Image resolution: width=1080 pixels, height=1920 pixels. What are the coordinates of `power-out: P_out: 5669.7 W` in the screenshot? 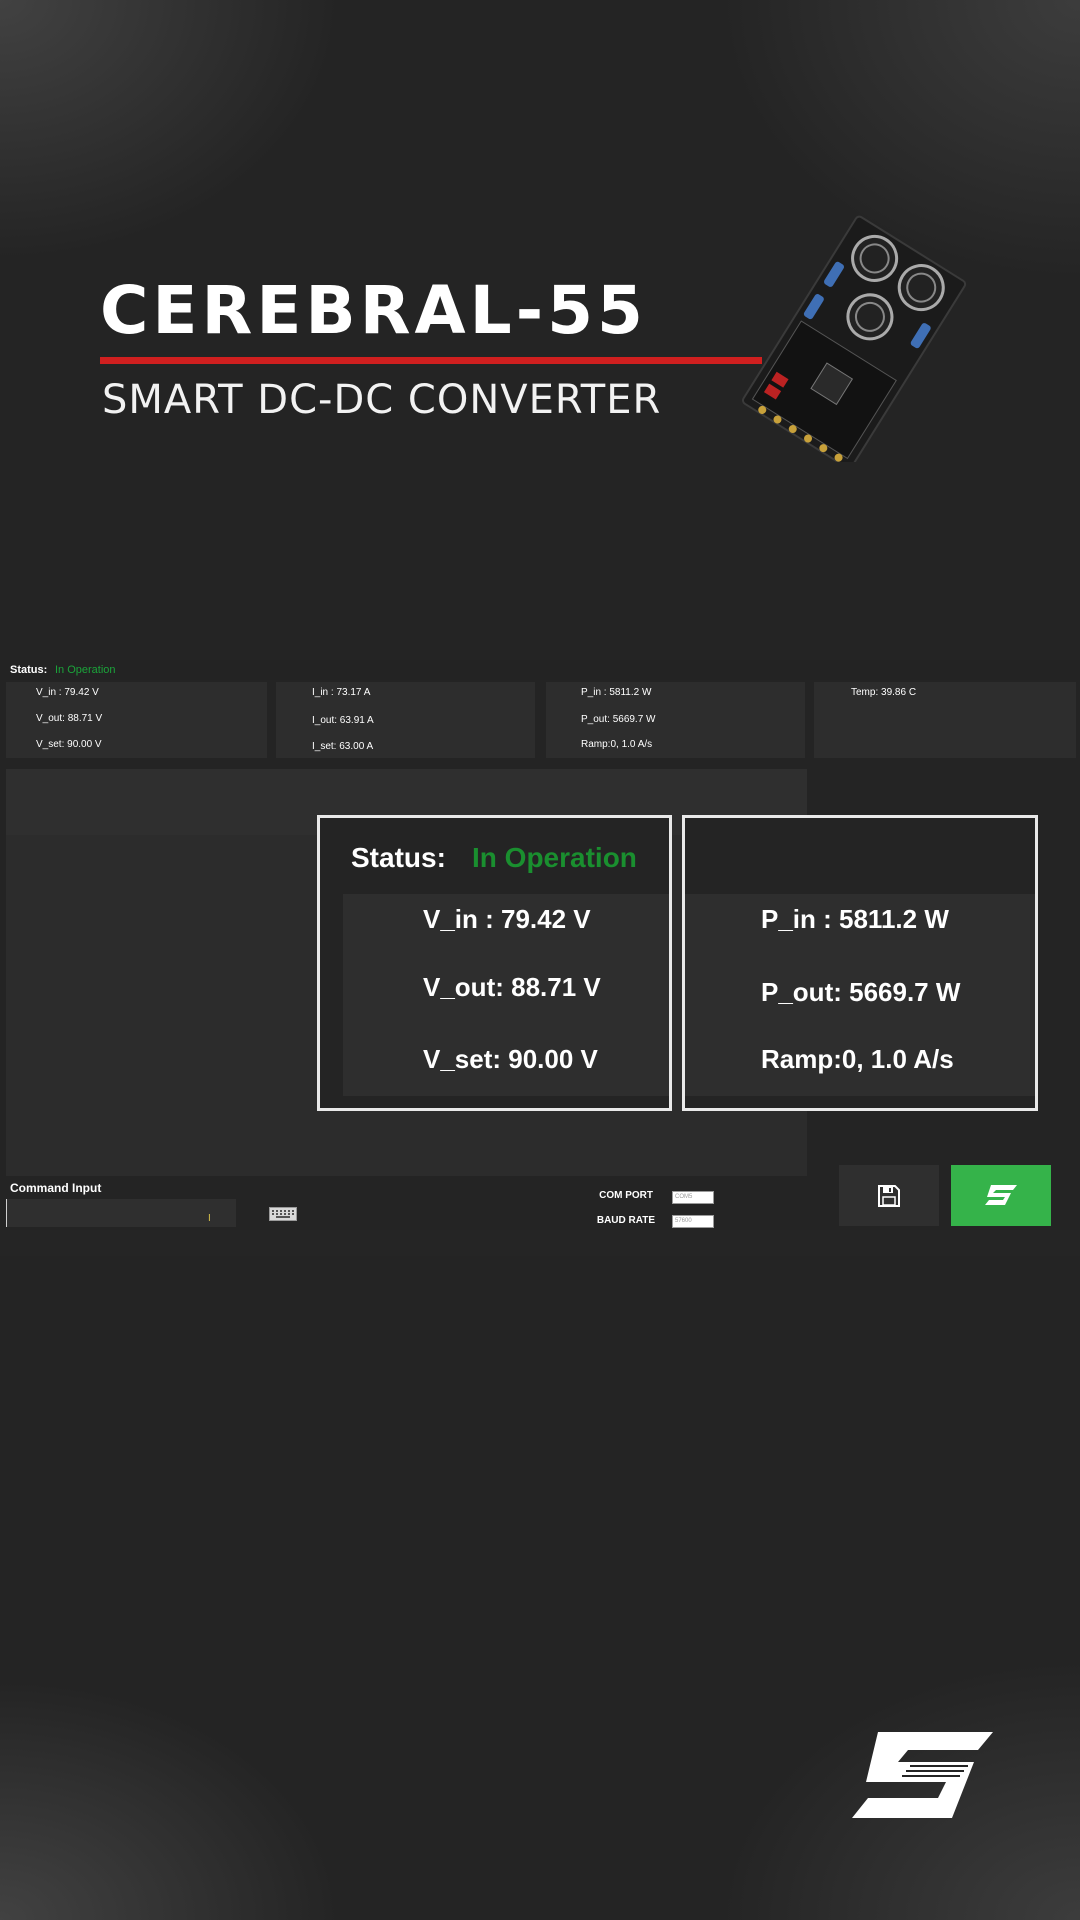 It's located at (618, 719).